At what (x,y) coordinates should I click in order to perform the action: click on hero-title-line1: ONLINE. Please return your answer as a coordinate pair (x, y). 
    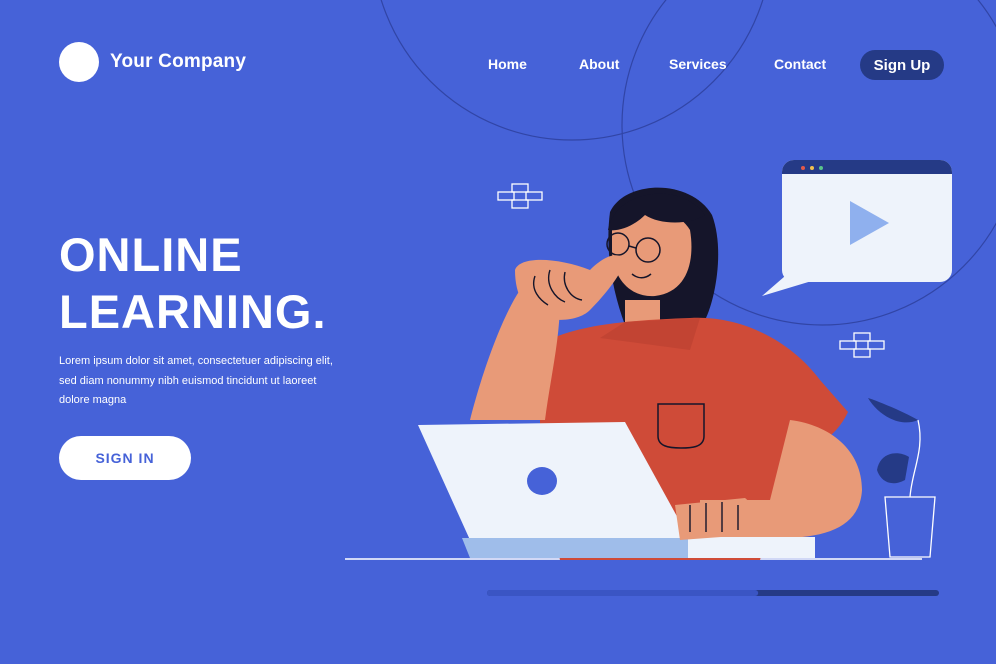
    Looking at the image, I should click on (151, 254).